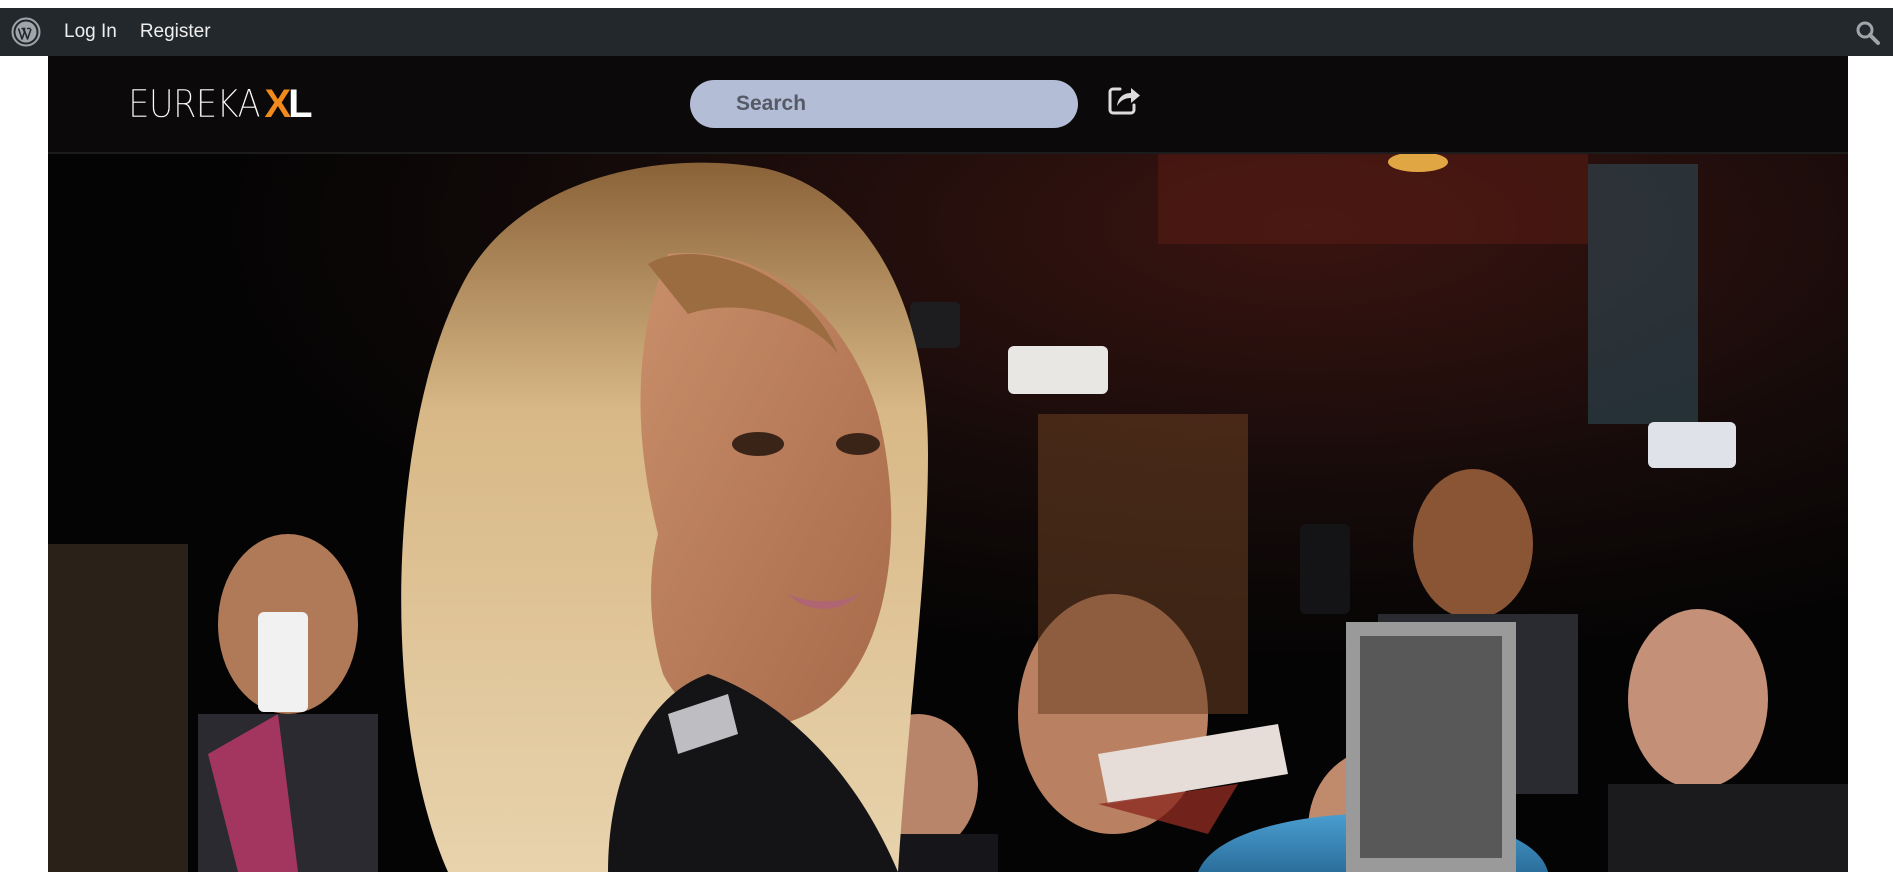 The width and height of the screenshot is (1893, 872). Describe the element at coordinates (946, 32) in the screenshot. I see `admin-bar: Log In Register` at that location.